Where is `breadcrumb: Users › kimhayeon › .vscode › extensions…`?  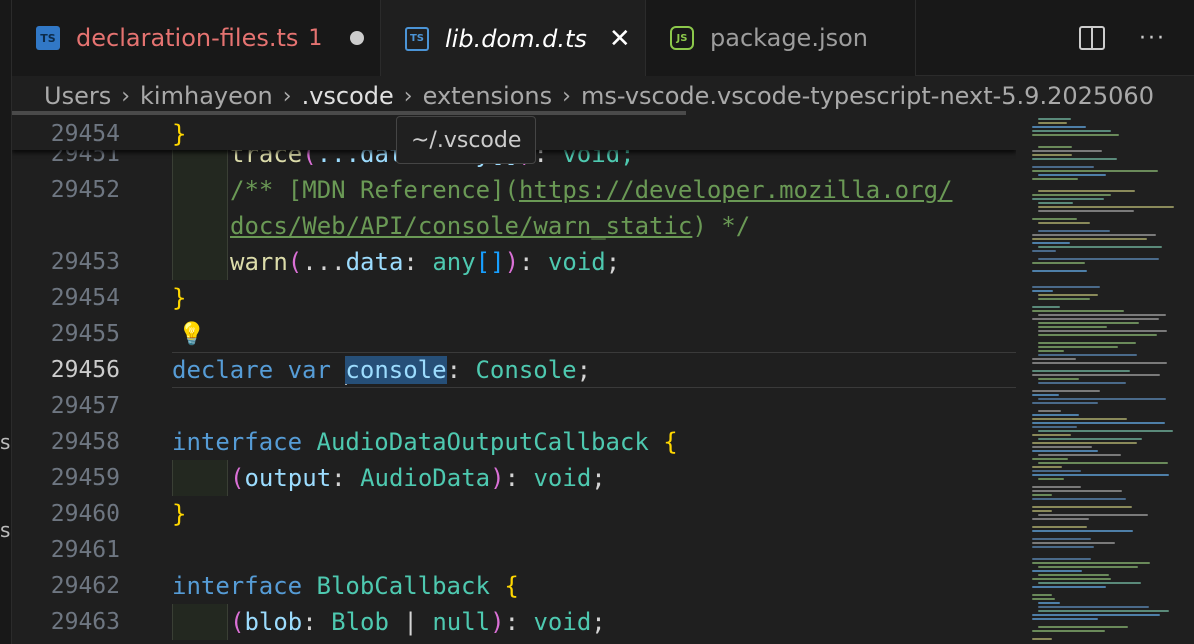
breadcrumb: Users › kimhayeon › .vscode › extensions… is located at coordinates (603, 96).